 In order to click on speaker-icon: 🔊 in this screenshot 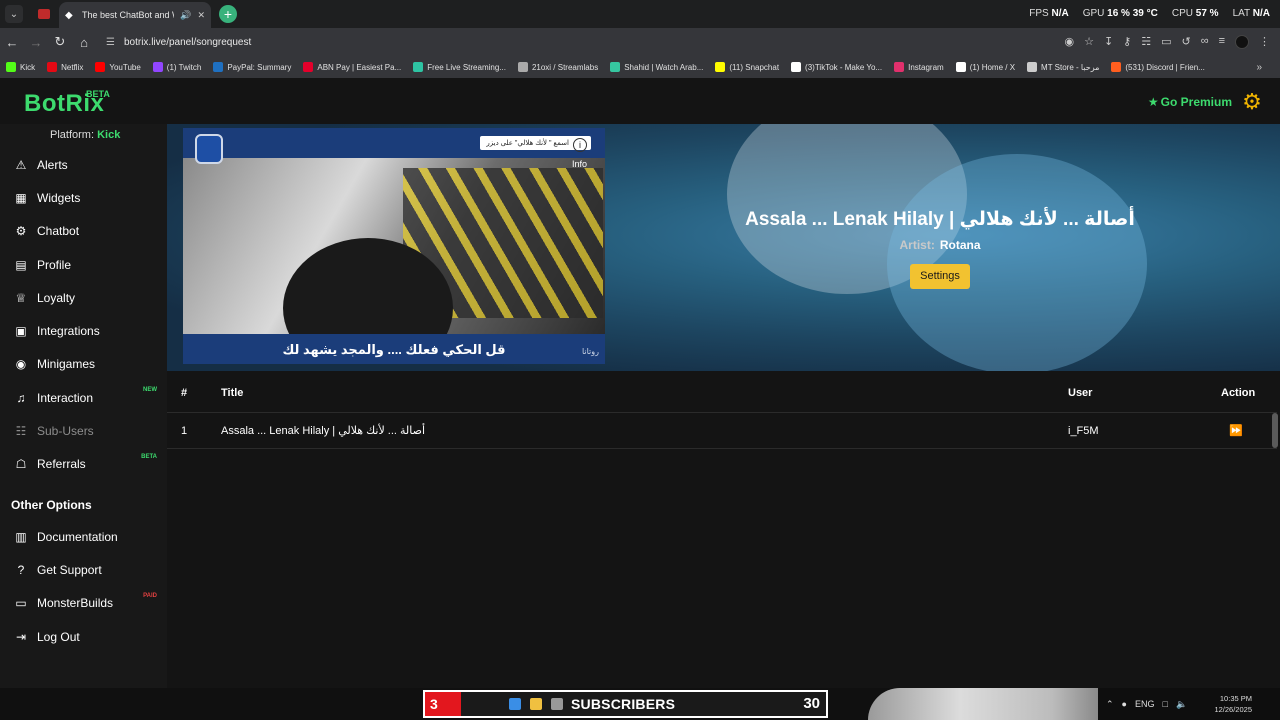, I will do `click(185, 15)`.